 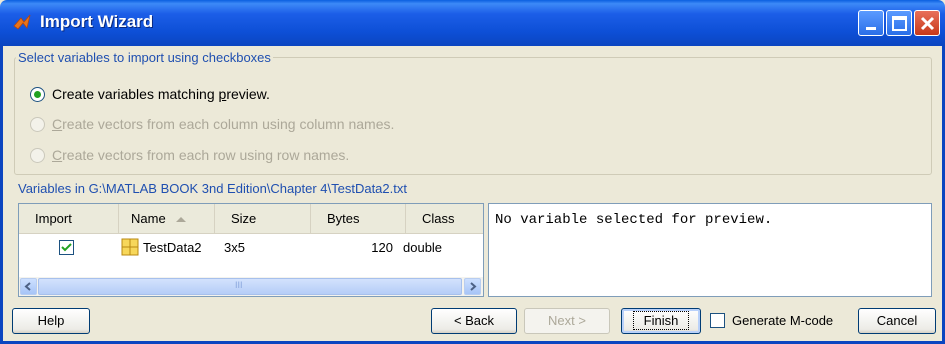 I want to click on window-title: Import Wizard, so click(x=97, y=21).